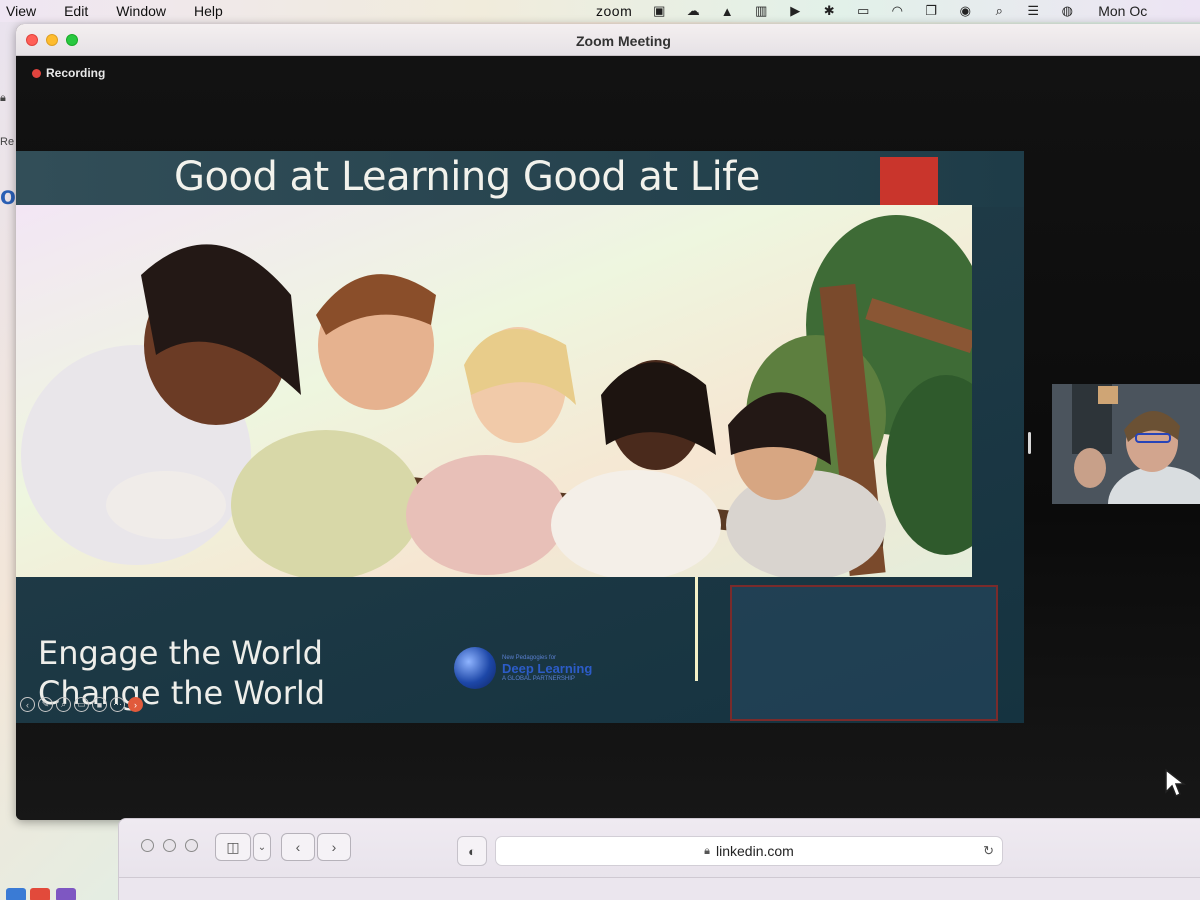 This screenshot has height=900, width=1200. What do you see at coordinates (141, 11) in the screenshot?
I see `menu-window: Window` at bounding box center [141, 11].